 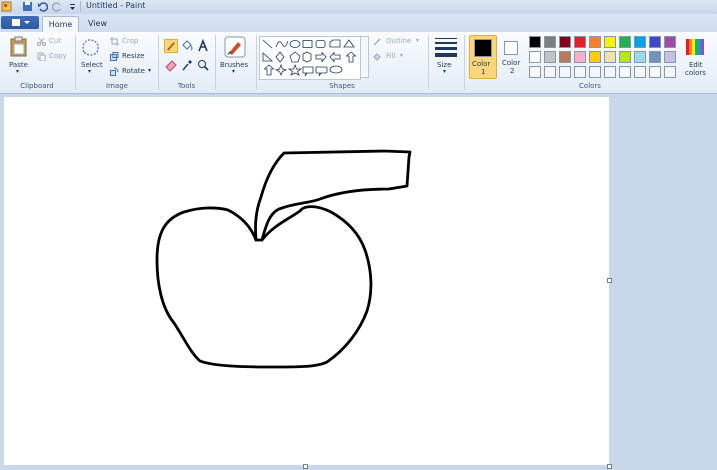 What do you see at coordinates (203, 65) in the screenshot?
I see `magnifier-icon` at bounding box center [203, 65].